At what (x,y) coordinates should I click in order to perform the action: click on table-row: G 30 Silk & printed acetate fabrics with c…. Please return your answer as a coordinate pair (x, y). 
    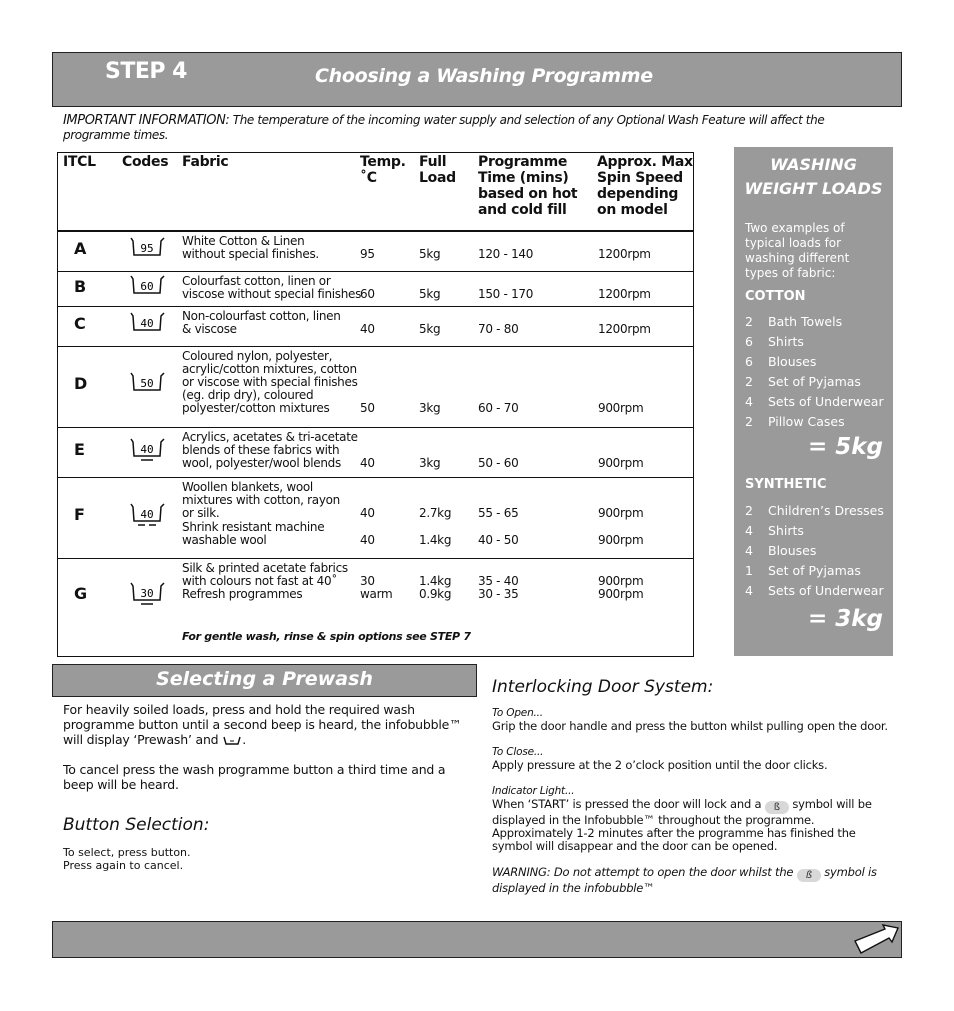
    Looking at the image, I should click on (375, 608).